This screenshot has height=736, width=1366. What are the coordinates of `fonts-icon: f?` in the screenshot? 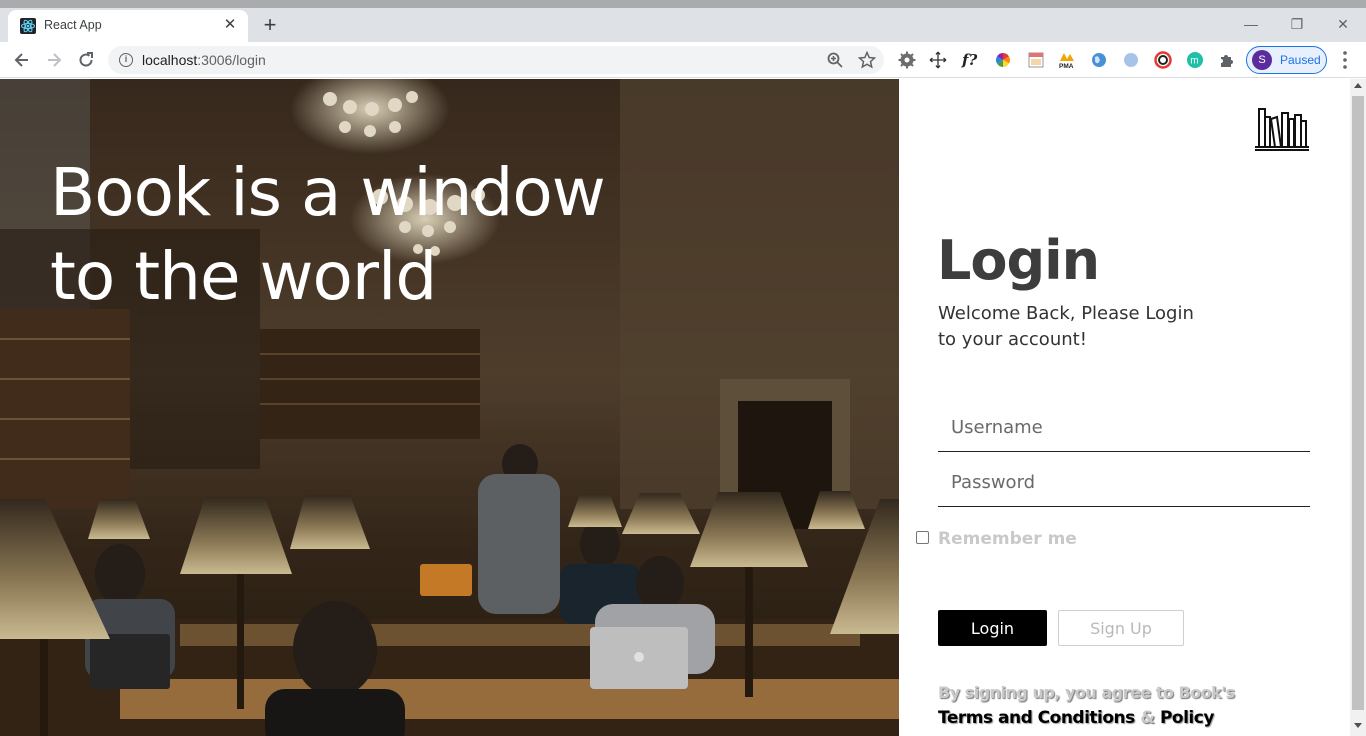 It's located at (971, 60).